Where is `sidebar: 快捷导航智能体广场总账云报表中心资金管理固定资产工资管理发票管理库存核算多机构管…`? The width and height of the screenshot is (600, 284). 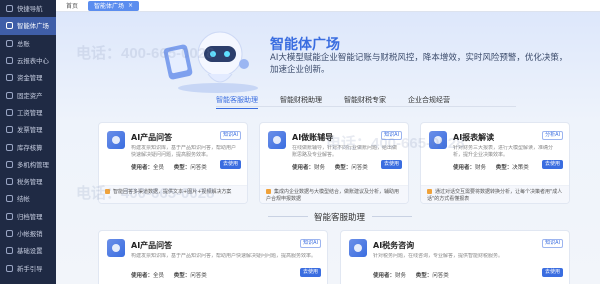 sidebar: 快捷导航智能体广场总账云报表中心资金管理固定资产工资管理发票管理库存核算多机构管… is located at coordinates (28, 142).